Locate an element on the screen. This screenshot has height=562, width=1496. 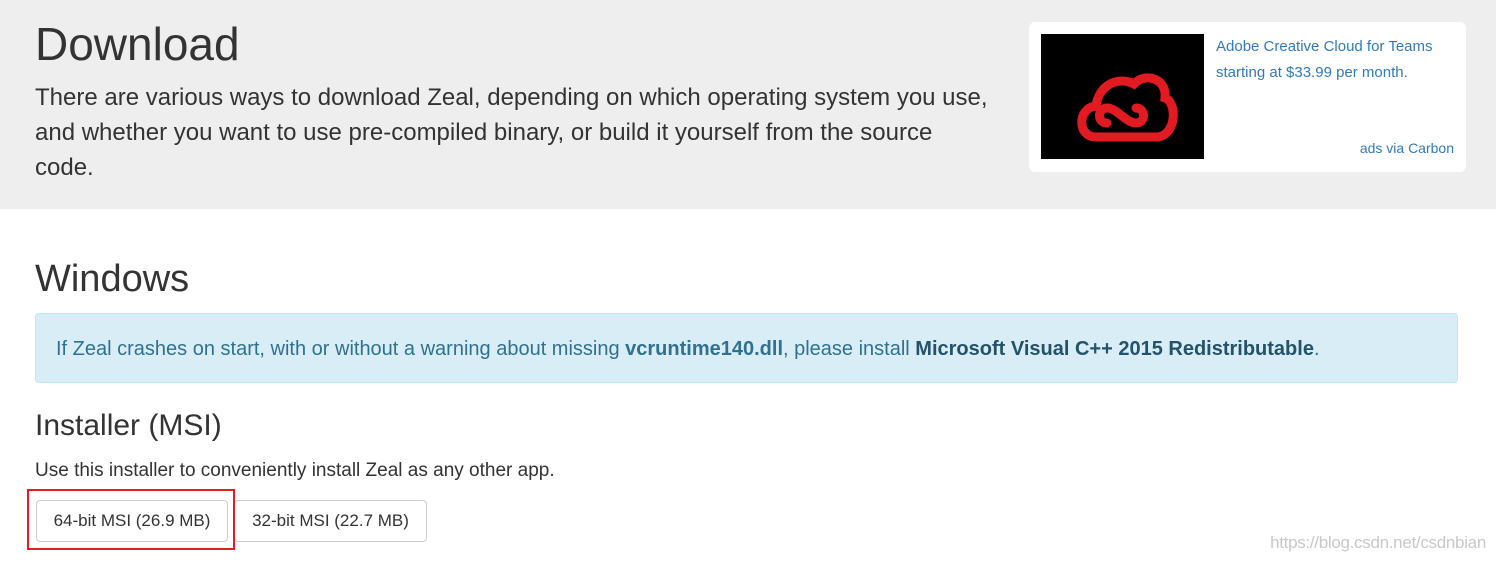
alert-middle: , please install is located at coordinates (849, 349).